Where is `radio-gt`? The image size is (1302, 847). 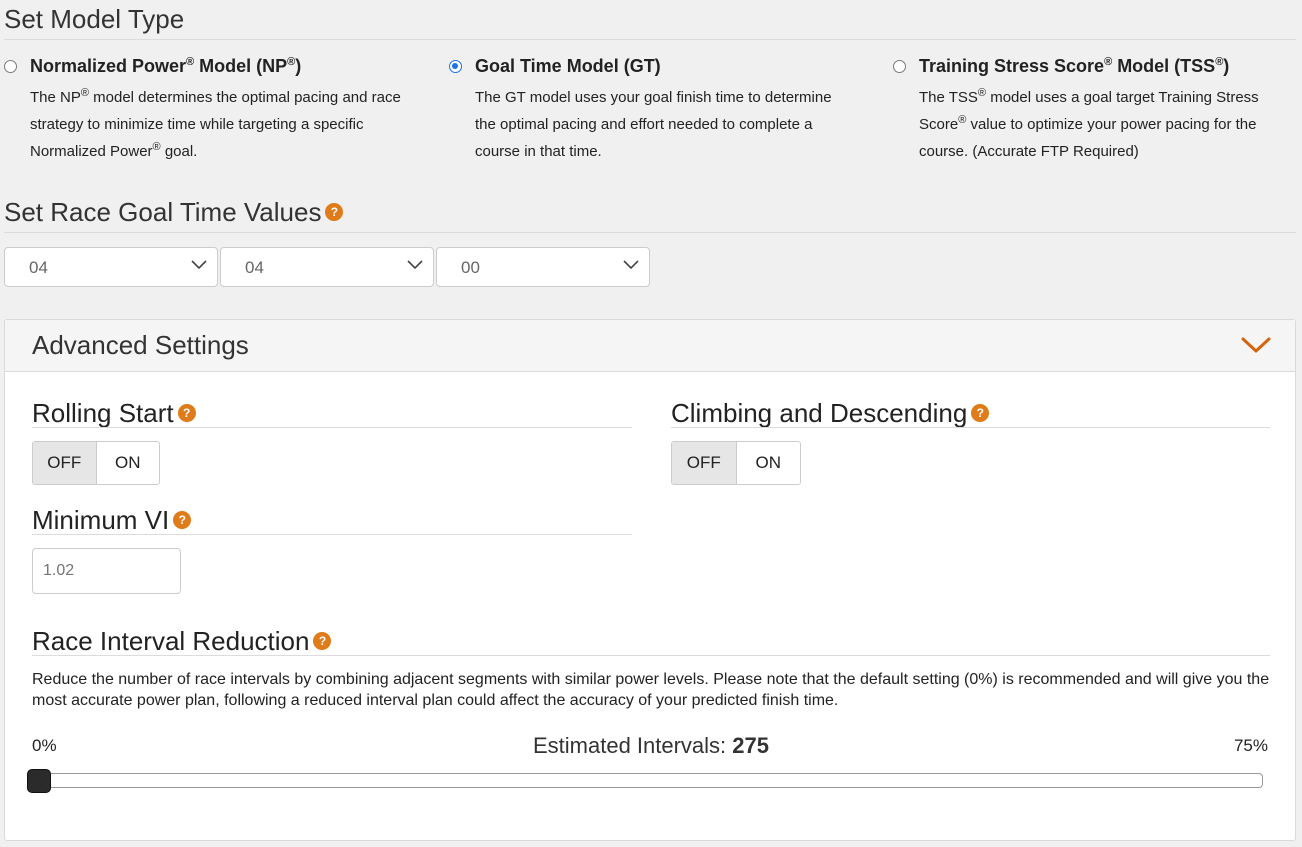 radio-gt is located at coordinates (455, 66).